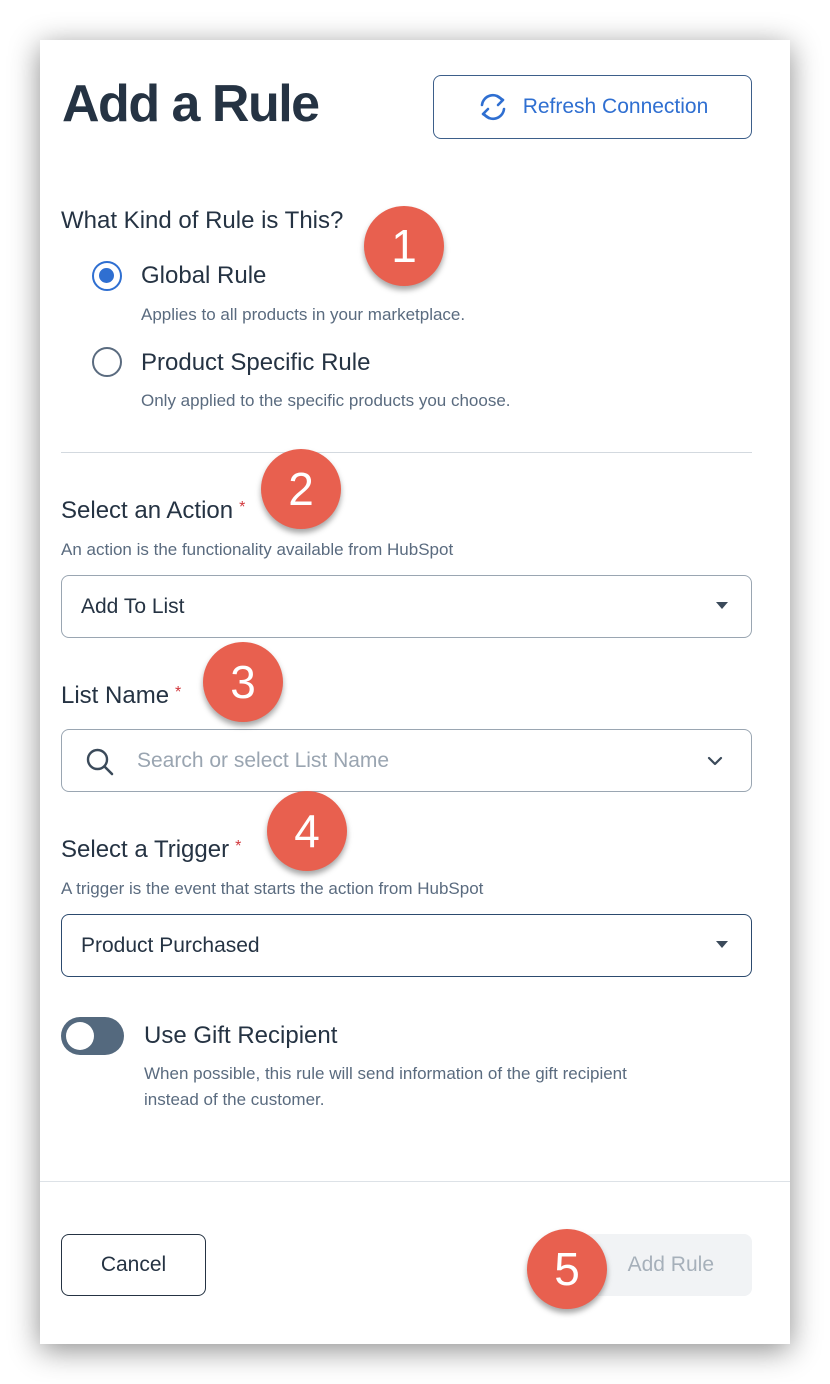 The width and height of the screenshot is (830, 1384). I want to click on list-name-placeholder: Search or select List Name, so click(263, 760).